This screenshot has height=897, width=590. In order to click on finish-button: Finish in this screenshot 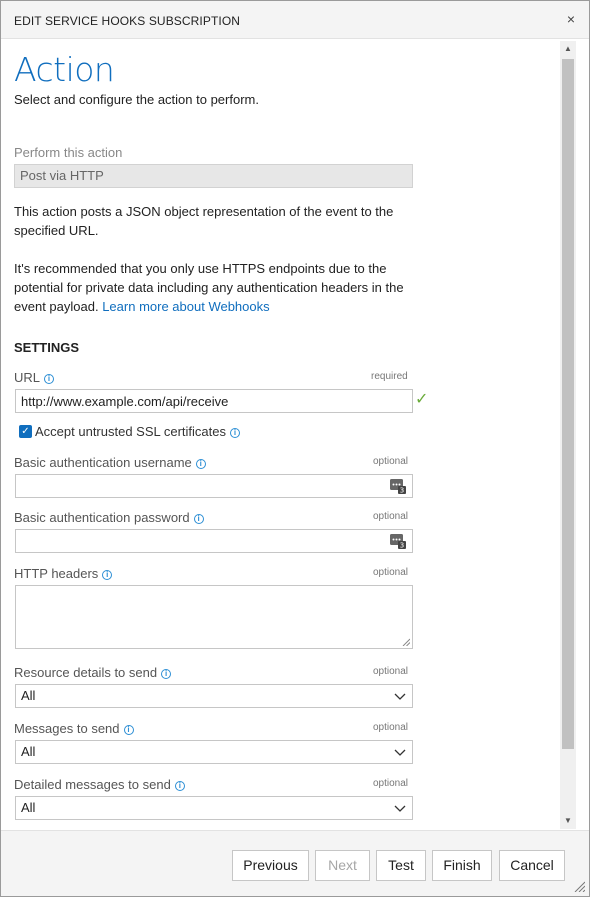, I will do `click(462, 865)`.